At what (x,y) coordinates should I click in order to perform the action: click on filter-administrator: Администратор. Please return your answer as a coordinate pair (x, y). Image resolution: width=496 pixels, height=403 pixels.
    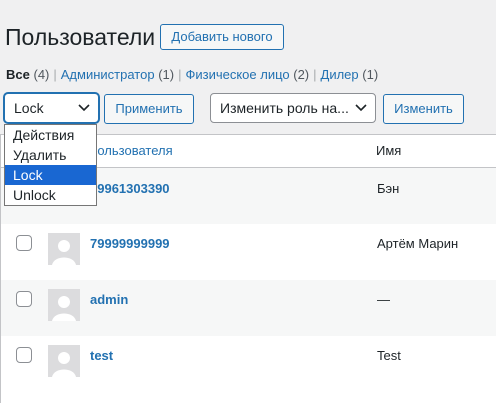
    Looking at the image, I should click on (108, 74).